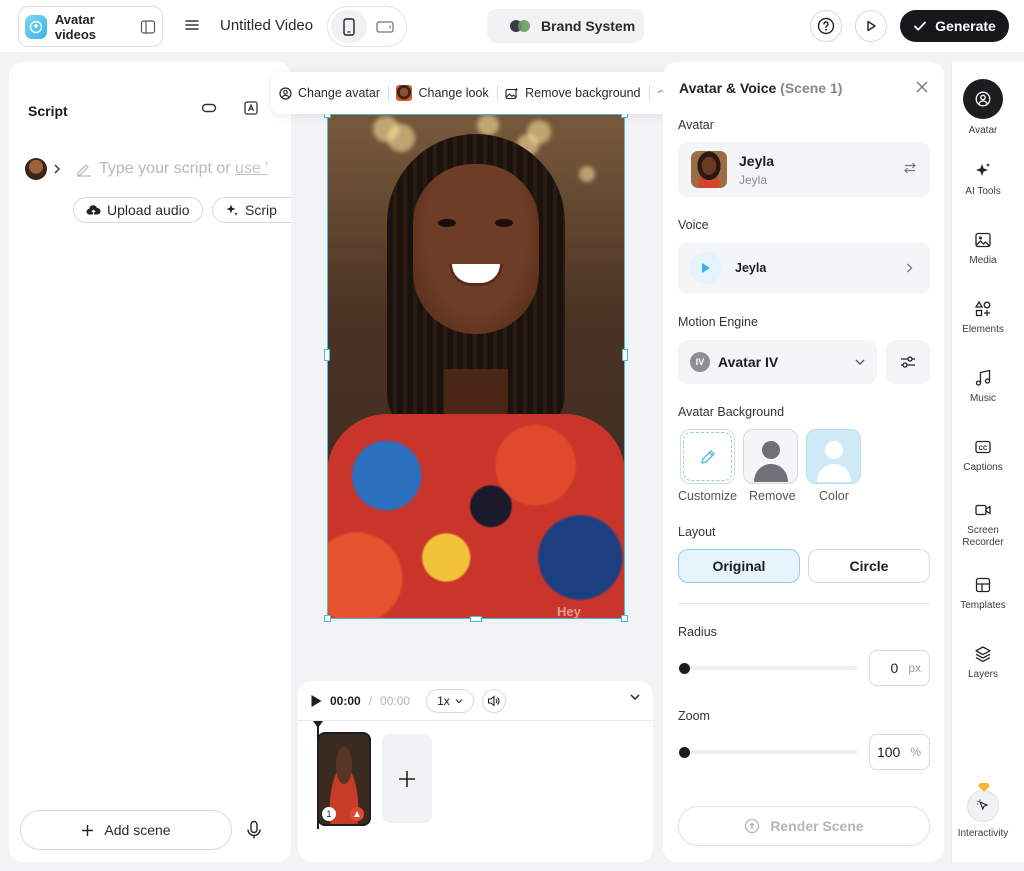 This screenshot has width=1024, height=871. What do you see at coordinates (804, 826) in the screenshot?
I see `render-scene-button: Render Scene` at bounding box center [804, 826].